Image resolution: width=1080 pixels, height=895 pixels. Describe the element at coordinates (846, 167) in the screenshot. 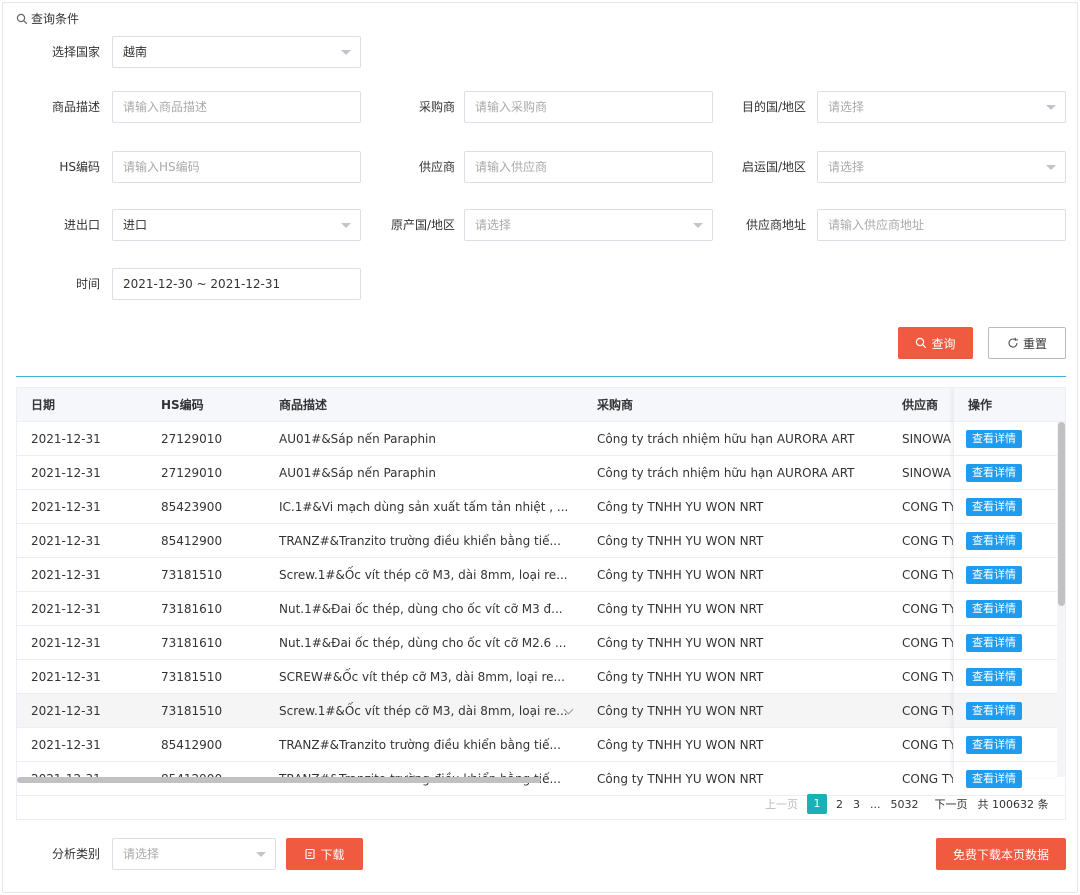

I see `departure-select-placeholder: 请选择` at that location.